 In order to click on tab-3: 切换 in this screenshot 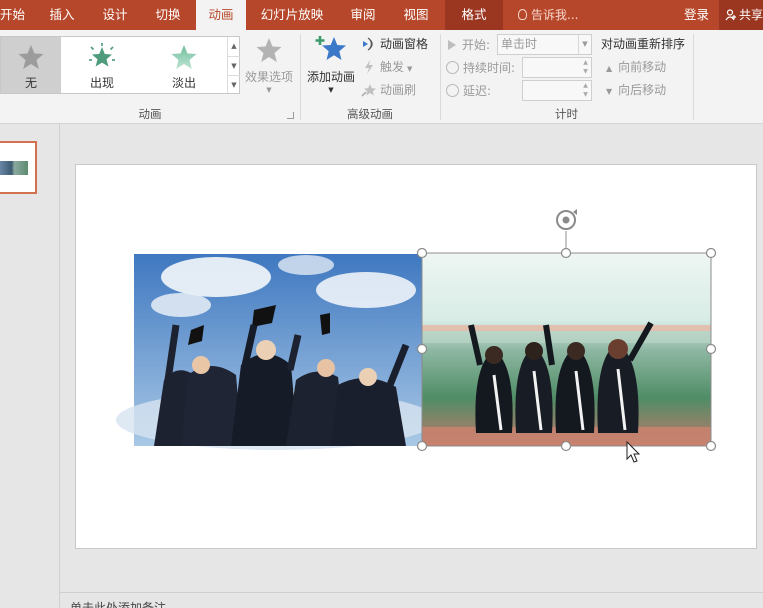, I will do `click(168, 15)`.